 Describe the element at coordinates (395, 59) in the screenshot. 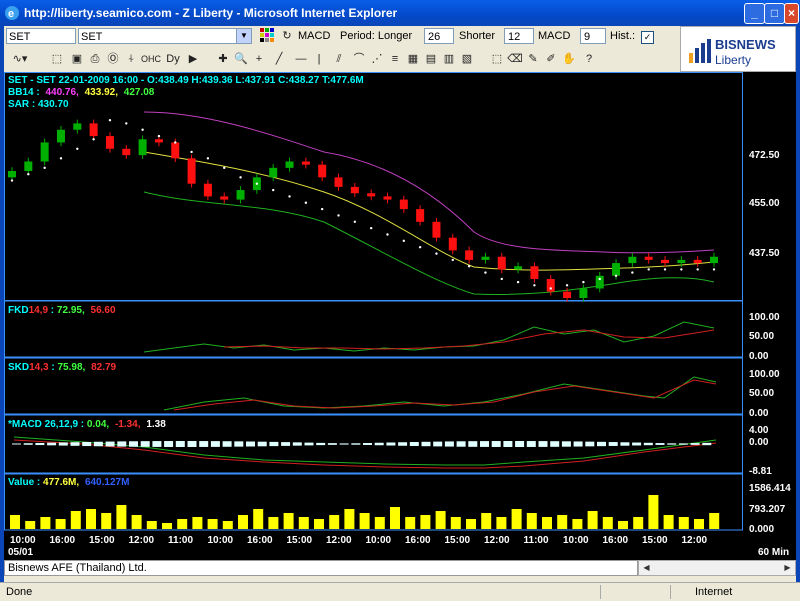

I see `fibonacci-icon: ≡` at that location.